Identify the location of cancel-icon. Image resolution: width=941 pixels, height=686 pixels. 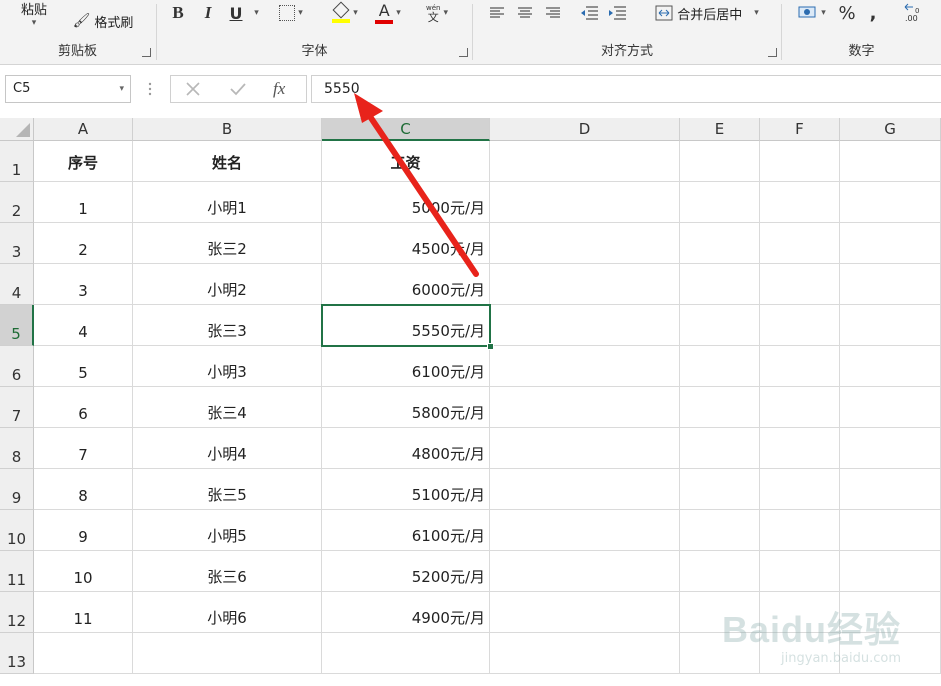
(193, 91).